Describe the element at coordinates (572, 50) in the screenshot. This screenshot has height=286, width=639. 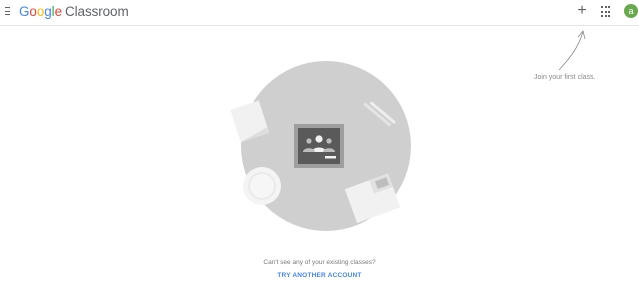
I see `hint-arrow-icon` at that location.